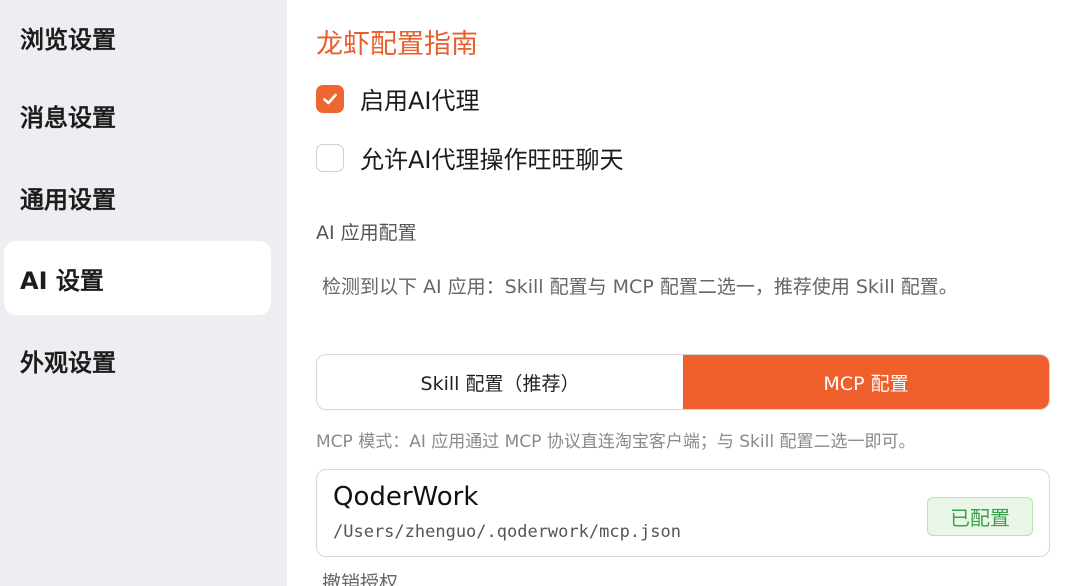  I want to click on section-title: AI 应用配置, so click(366, 233).